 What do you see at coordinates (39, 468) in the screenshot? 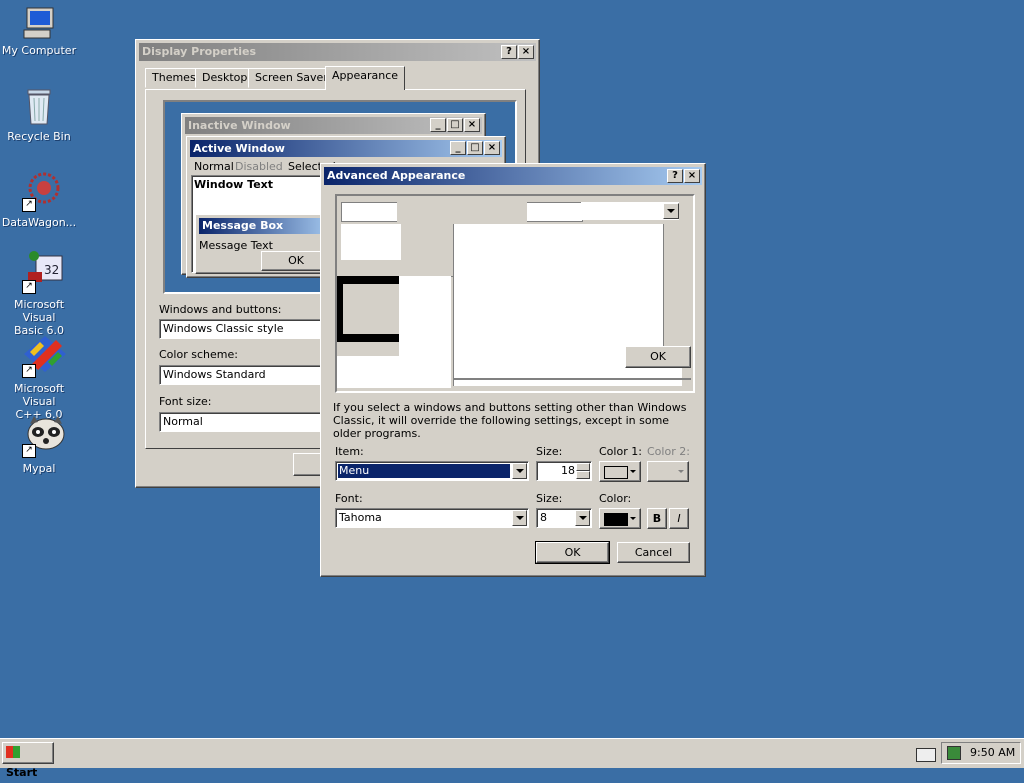
I see `desktop-icon-label: Mypal` at bounding box center [39, 468].